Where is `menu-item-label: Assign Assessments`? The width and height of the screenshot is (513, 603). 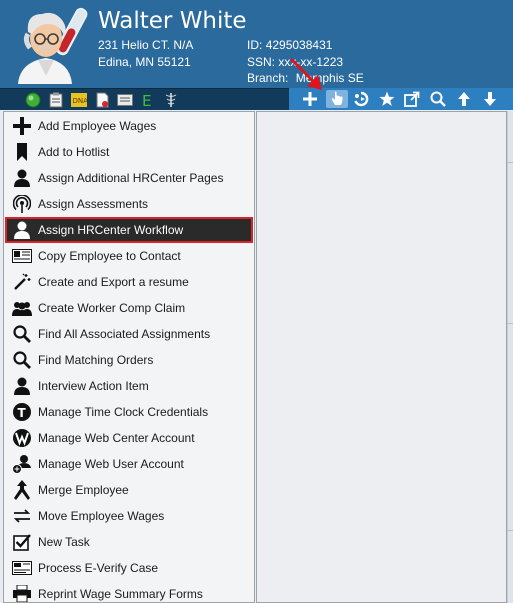 menu-item-label: Assign Assessments is located at coordinates (93, 204).